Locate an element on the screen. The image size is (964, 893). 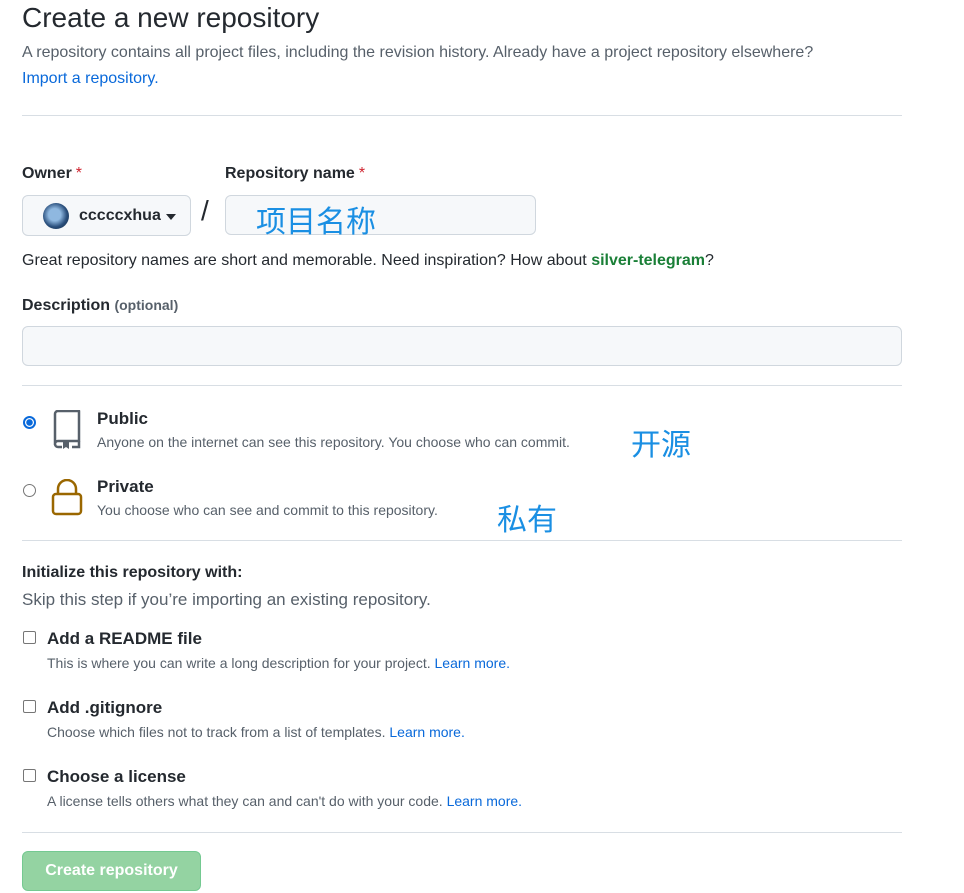
name-suggestion: silver-telegram is located at coordinates (648, 260).